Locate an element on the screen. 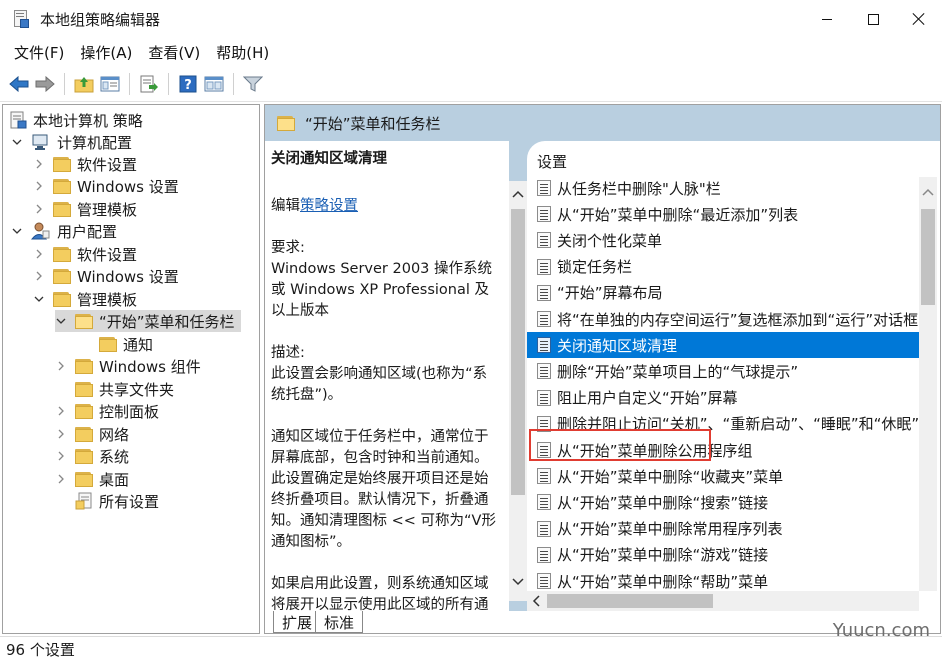 The width and height of the screenshot is (942, 662). menu-action: 操作(A) is located at coordinates (106, 52).